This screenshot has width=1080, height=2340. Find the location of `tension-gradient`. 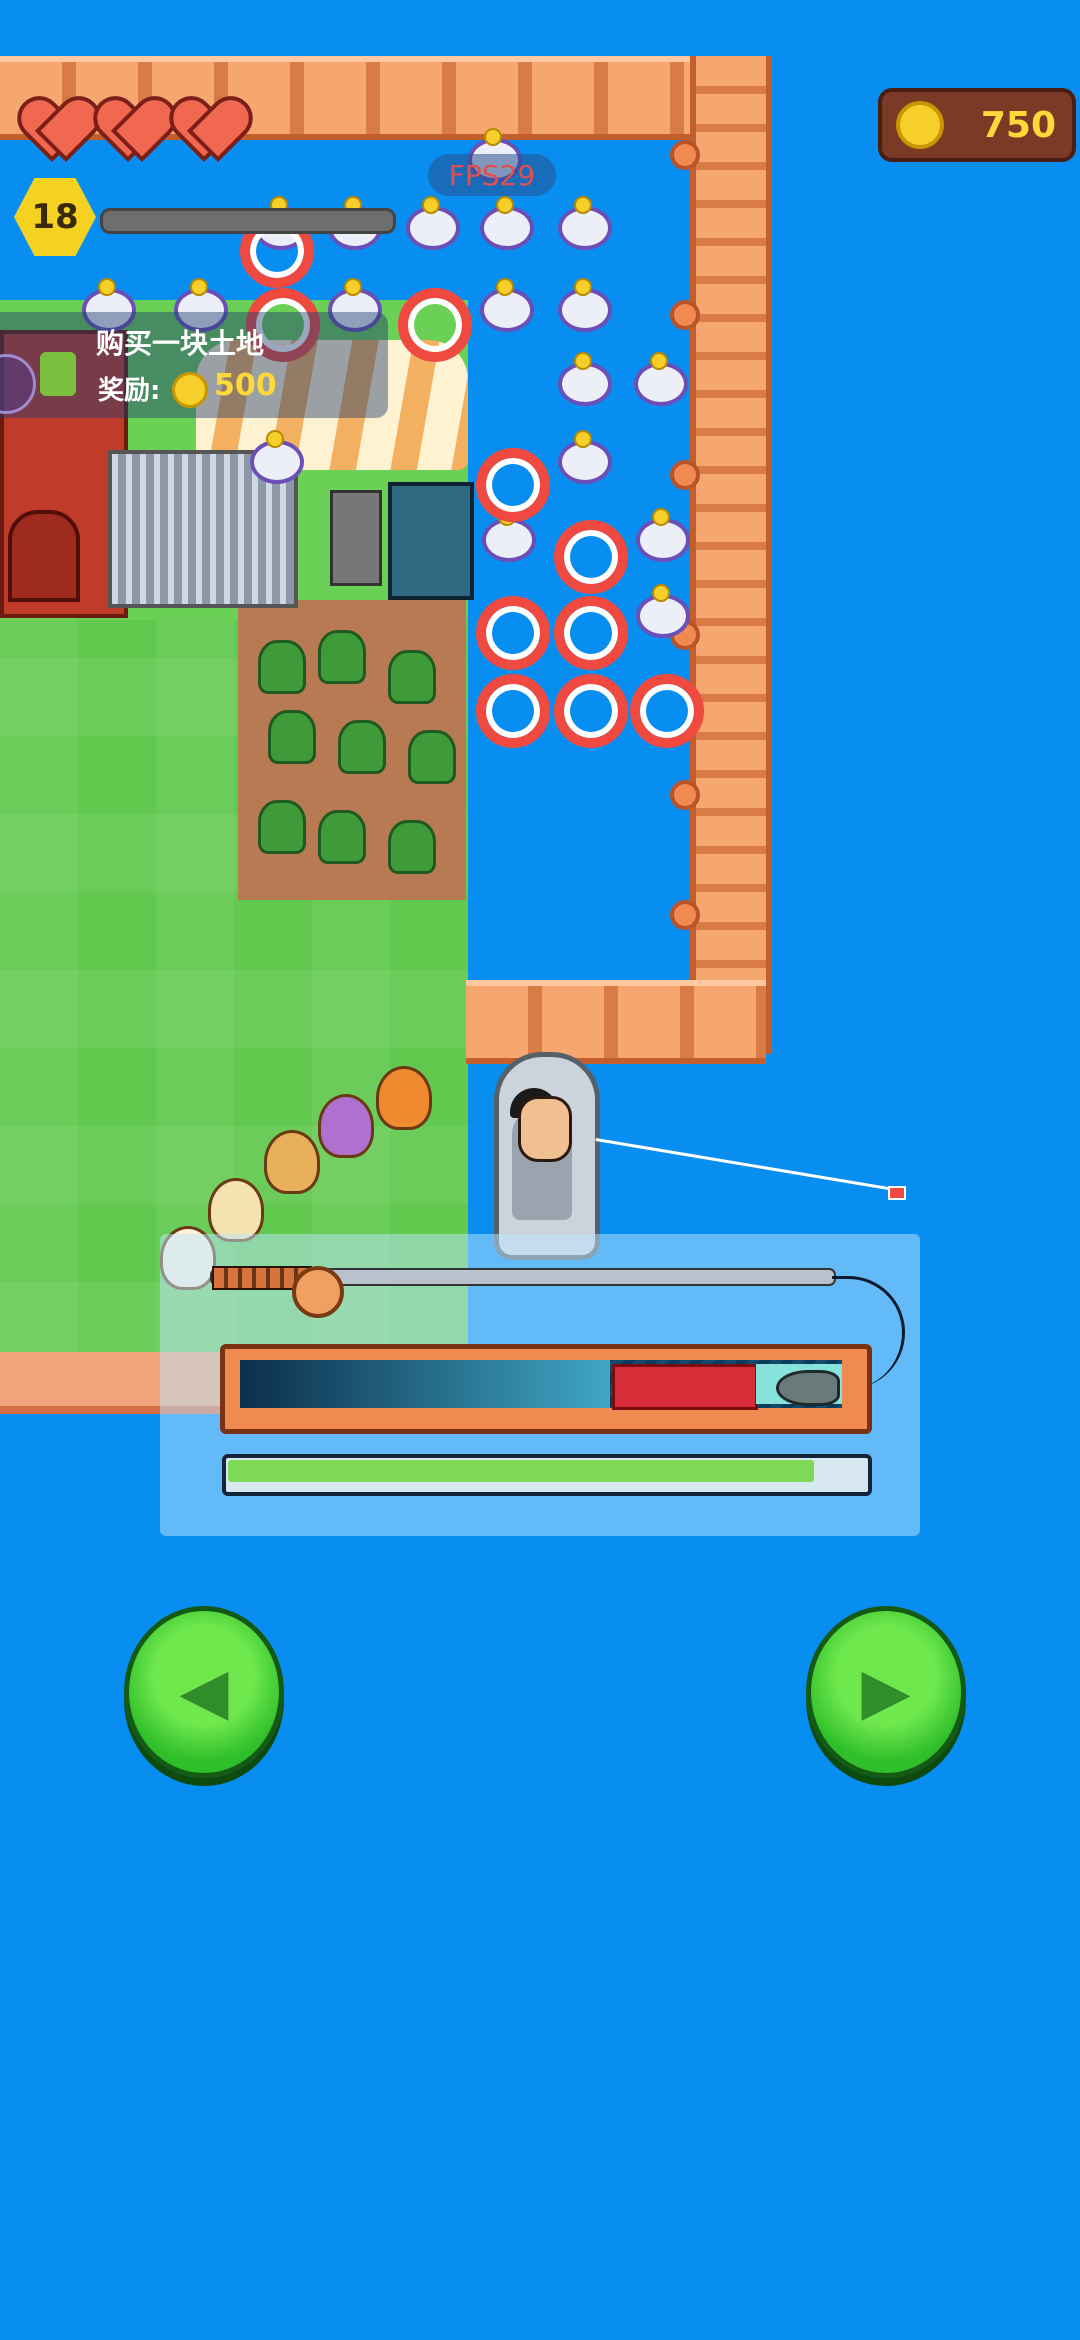

tension-gradient is located at coordinates (425, 1384).